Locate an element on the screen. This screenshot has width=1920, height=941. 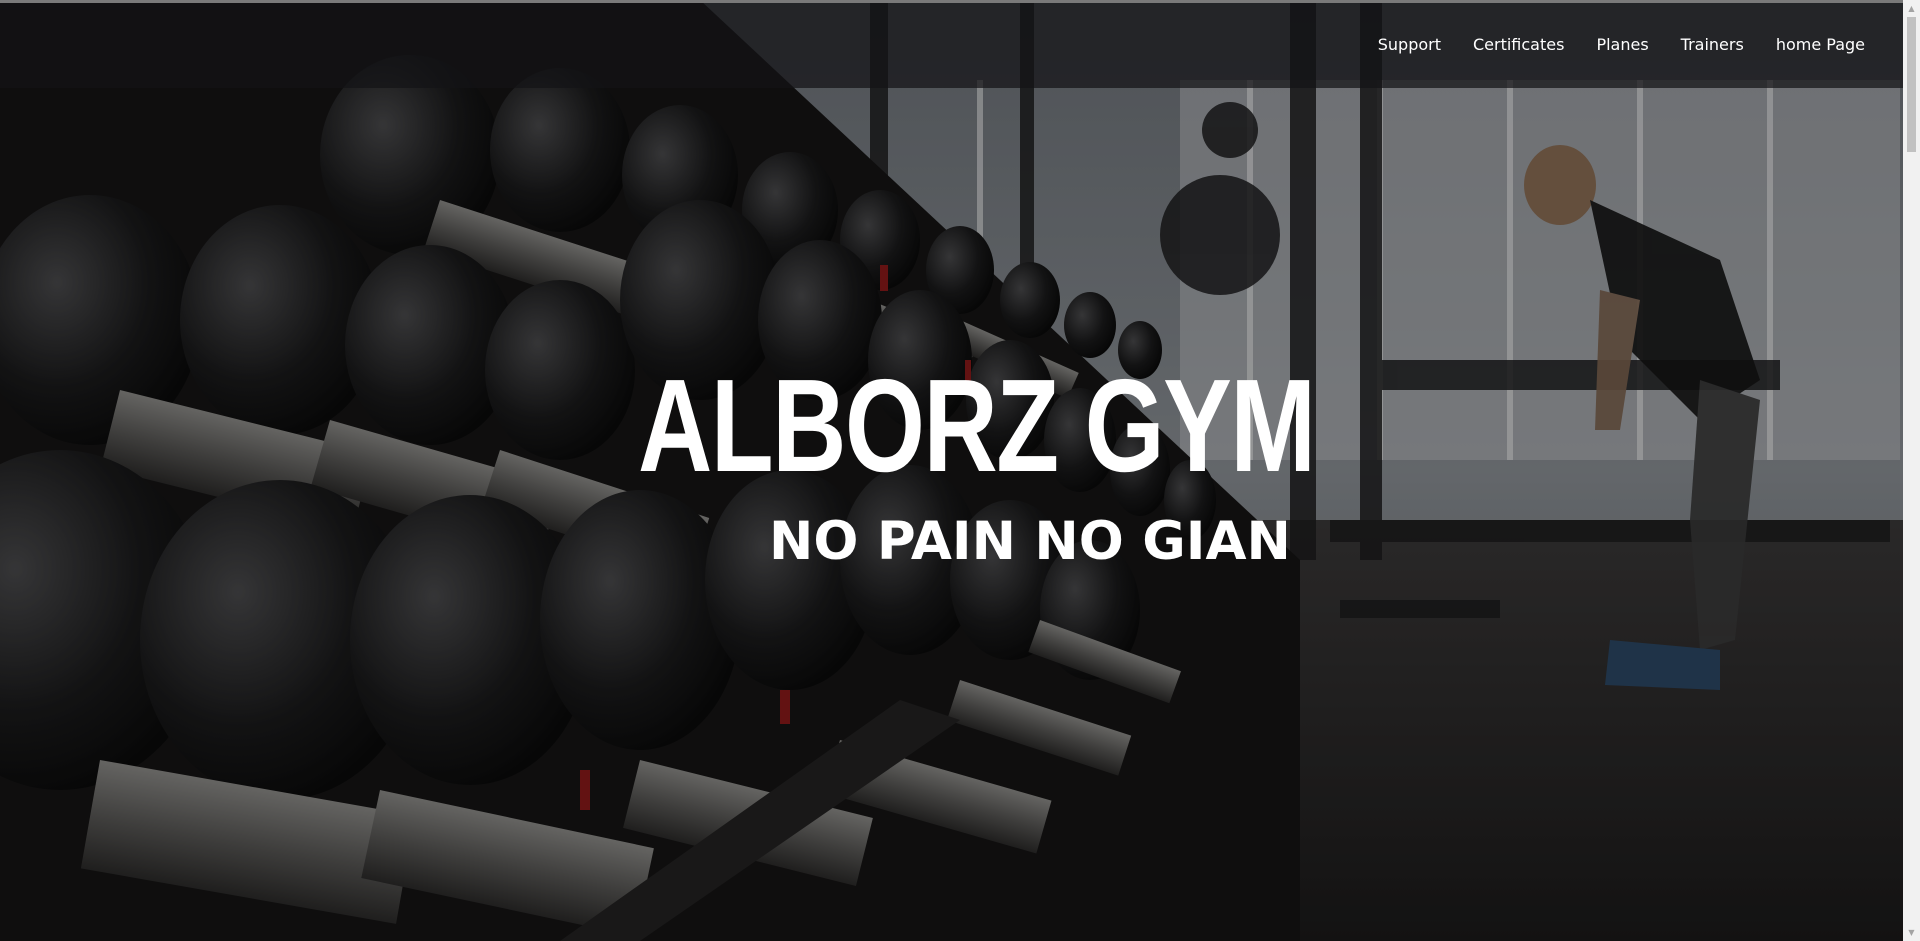
browser-top-border is located at coordinates (960, 1).